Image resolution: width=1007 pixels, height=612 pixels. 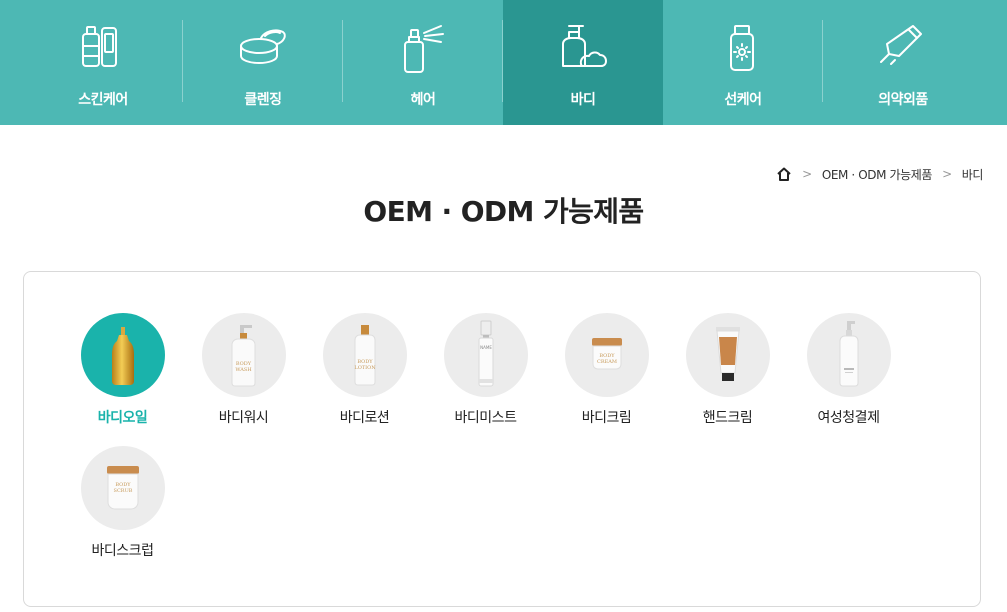 I want to click on category-label: 의약외품, so click(x=903, y=100).